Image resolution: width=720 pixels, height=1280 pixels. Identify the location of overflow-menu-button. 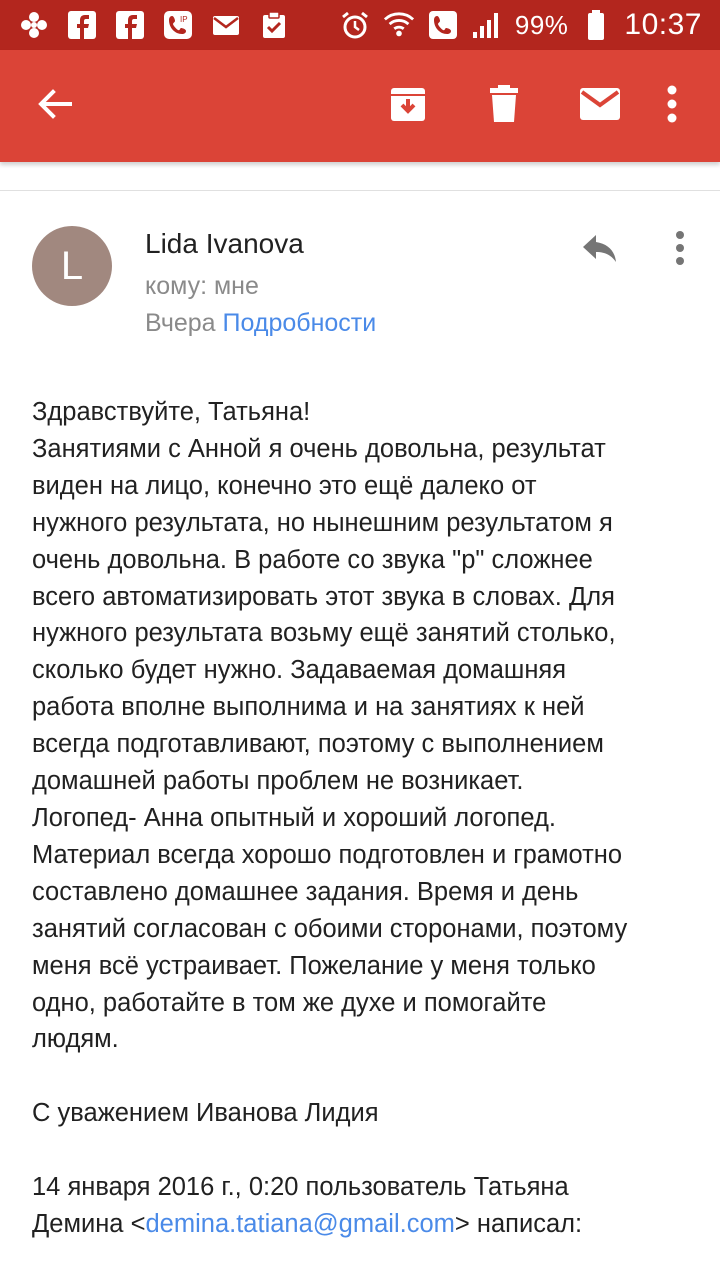
(672, 106).